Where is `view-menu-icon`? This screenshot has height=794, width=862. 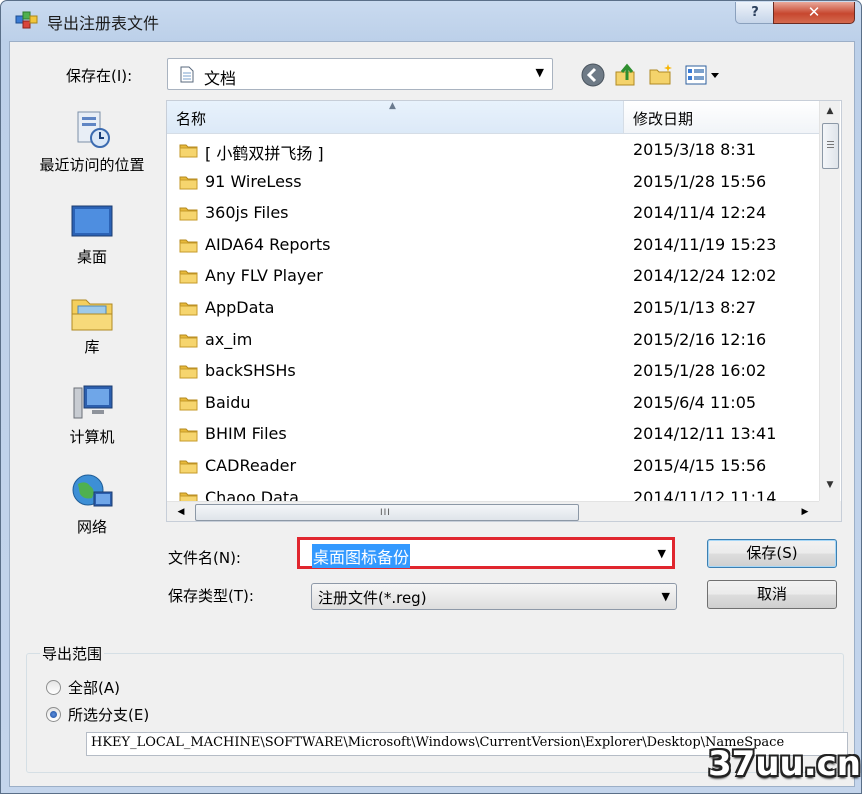
view-menu-icon is located at coordinates (704, 75).